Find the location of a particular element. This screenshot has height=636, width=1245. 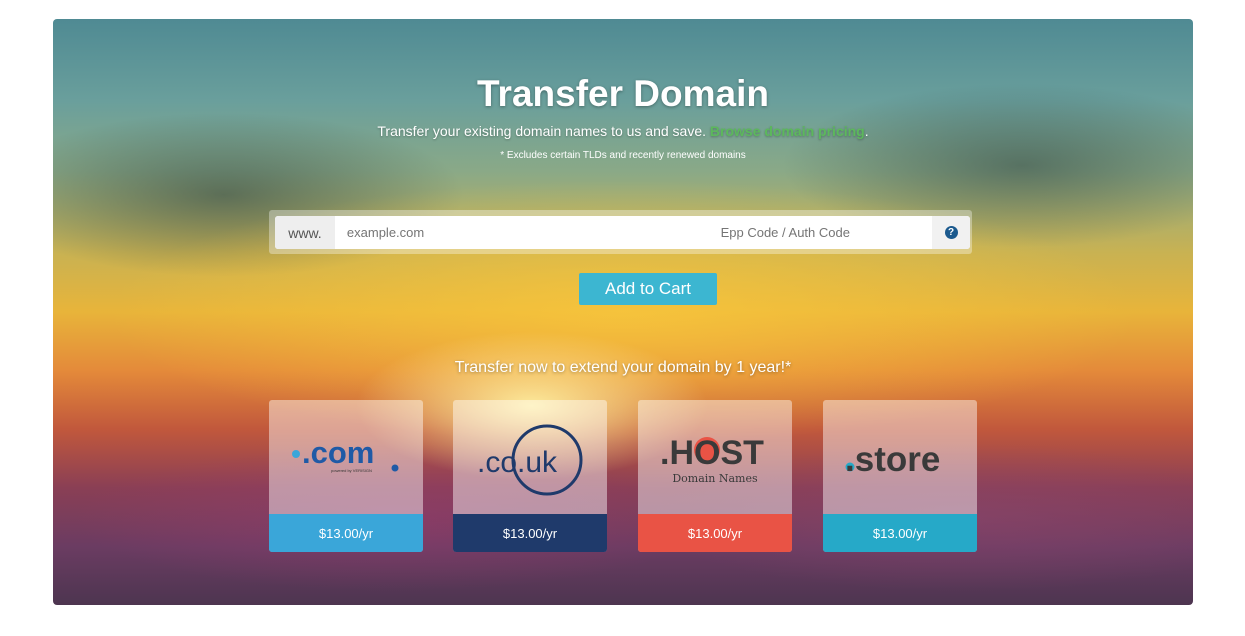

www-prefix: www. is located at coordinates (305, 232).